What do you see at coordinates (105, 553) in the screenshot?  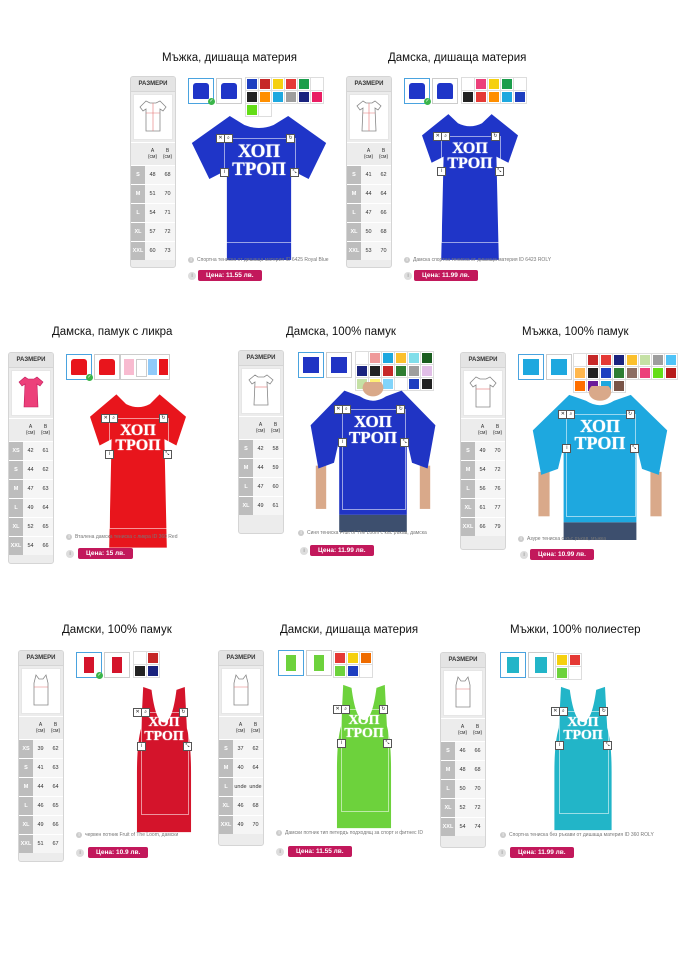 I see `price-button: Цена: 15 лв.` at bounding box center [105, 553].